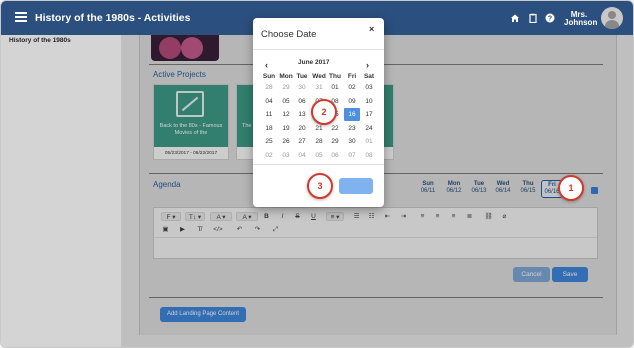 Image resolution: width=634 pixels, height=348 pixels. Describe the element at coordinates (369, 114) in the screenshot. I see `calendar-day: 17` at that location.